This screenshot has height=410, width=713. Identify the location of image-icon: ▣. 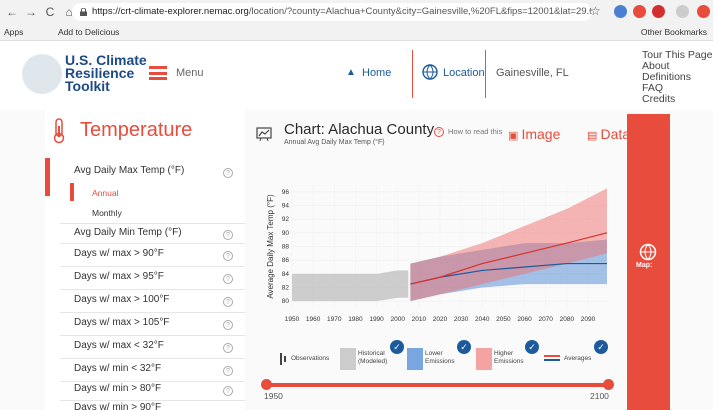
(515, 136).